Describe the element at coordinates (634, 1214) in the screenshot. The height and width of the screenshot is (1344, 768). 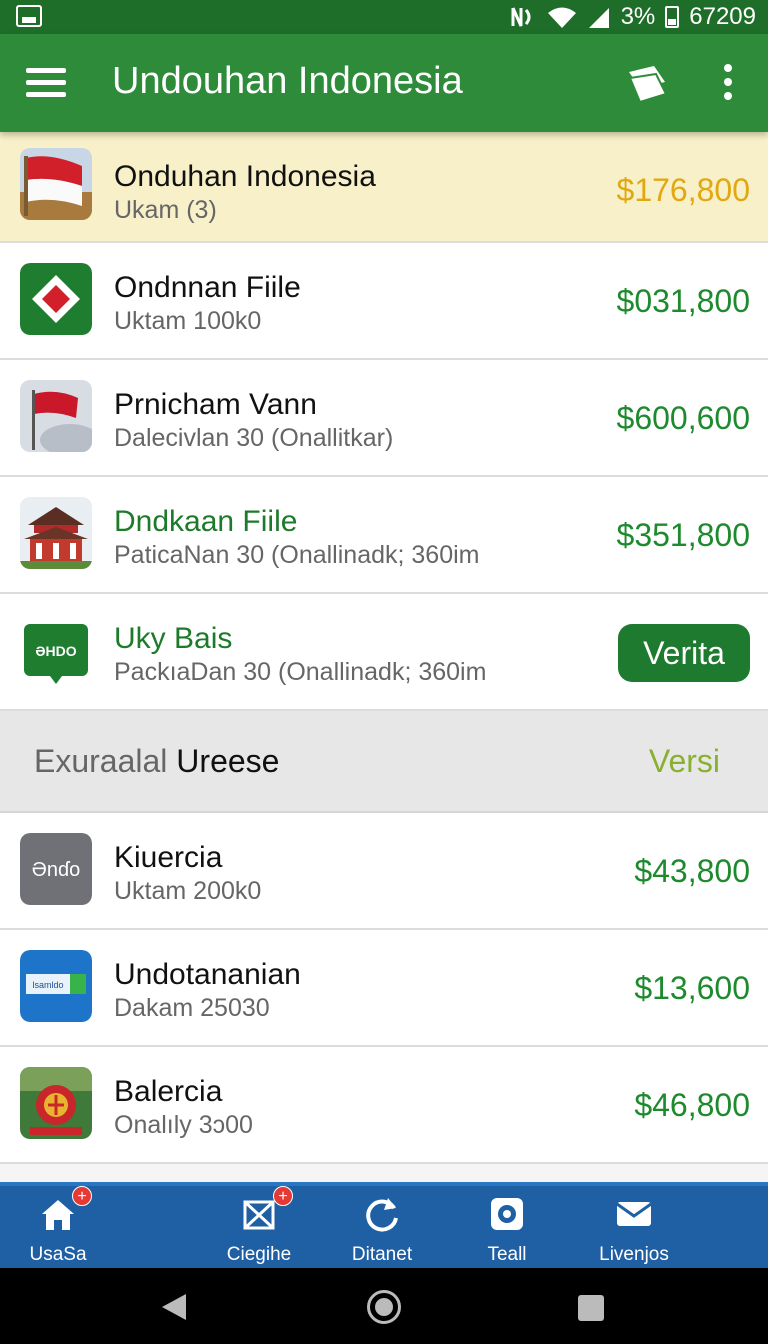
I see `mail-icon` at that location.